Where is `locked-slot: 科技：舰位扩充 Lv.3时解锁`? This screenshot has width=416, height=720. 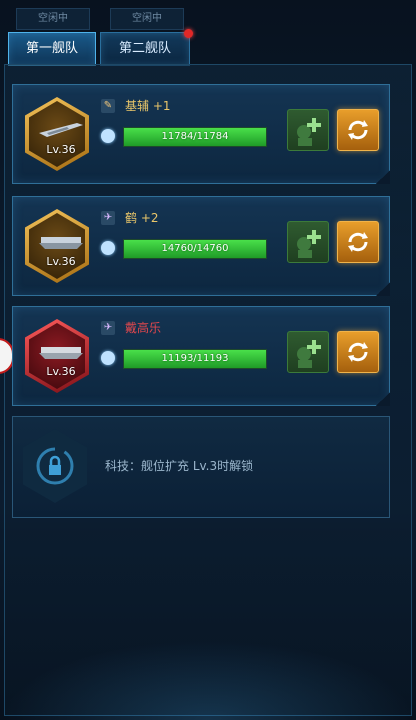 locked-slot: 科技：舰位扩充 Lv.3时解锁 is located at coordinates (201, 467).